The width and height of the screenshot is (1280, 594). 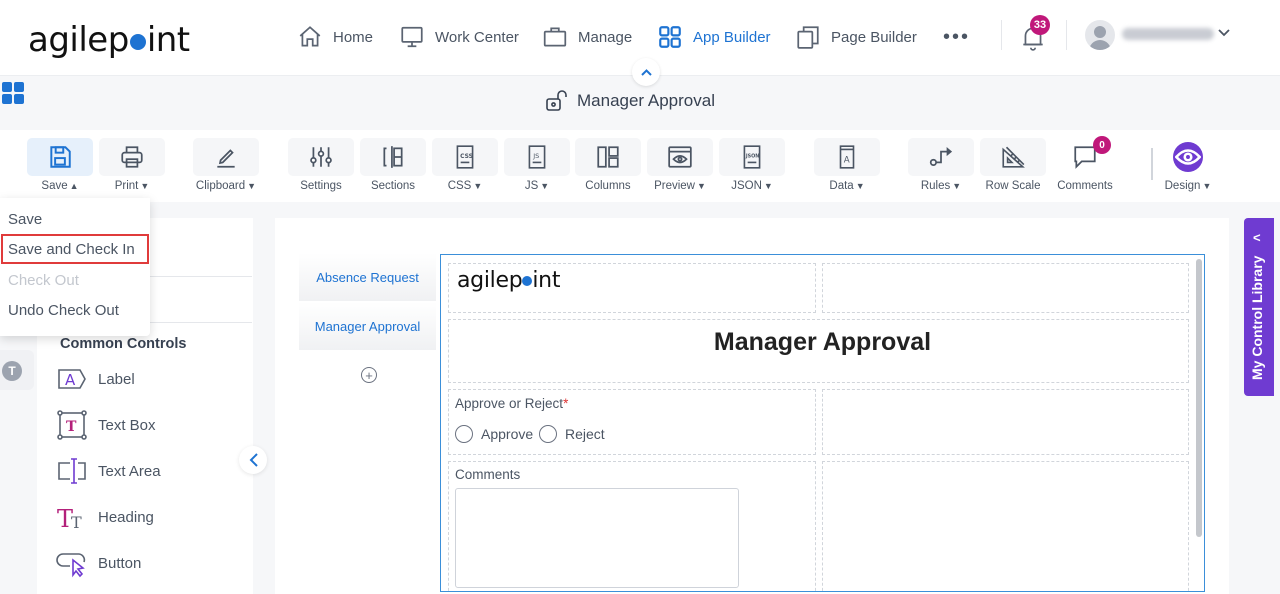 What do you see at coordinates (1224, 32) in the screenshot?
I see `chevron-down-icon` at bounding box center [1224, 32].